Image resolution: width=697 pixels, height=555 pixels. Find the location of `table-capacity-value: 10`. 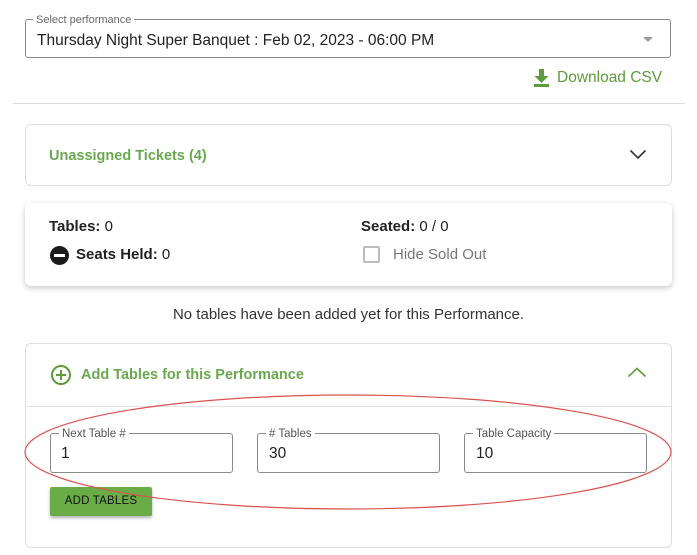

table-capacity-value: 10 is located at coordinates (484, 454).